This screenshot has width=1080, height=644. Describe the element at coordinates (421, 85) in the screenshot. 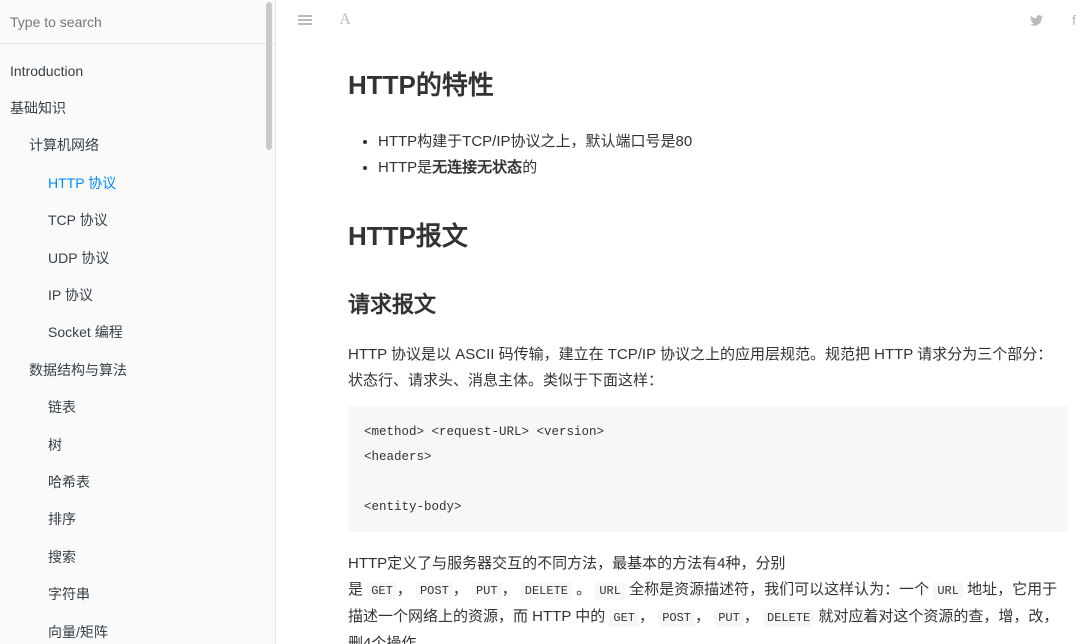

I see `heading-http-features: HTTP的特性` at that location.